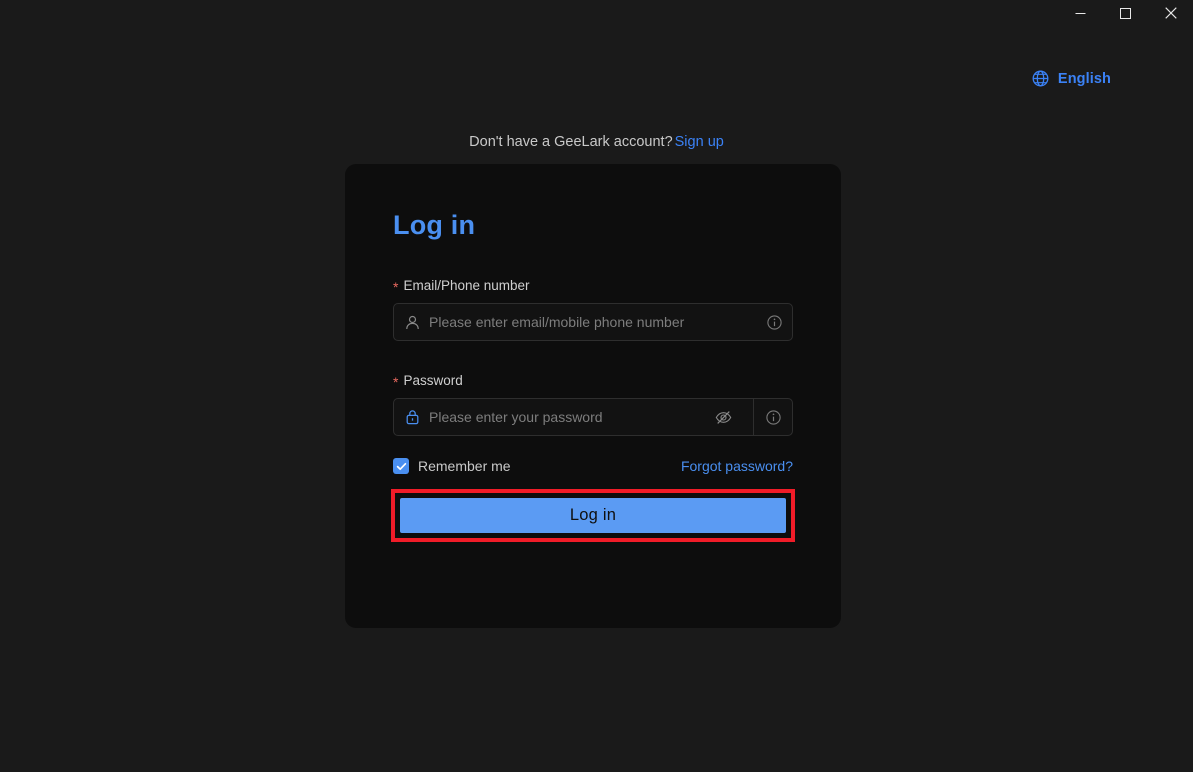 Image resolution: width=1193 pixels, height=772 pixels. What do you see at coordinates (593, 466) in the screenshot?
I see `login-options-row: Remember me Forgot password?` at bounding box center [593, 466].